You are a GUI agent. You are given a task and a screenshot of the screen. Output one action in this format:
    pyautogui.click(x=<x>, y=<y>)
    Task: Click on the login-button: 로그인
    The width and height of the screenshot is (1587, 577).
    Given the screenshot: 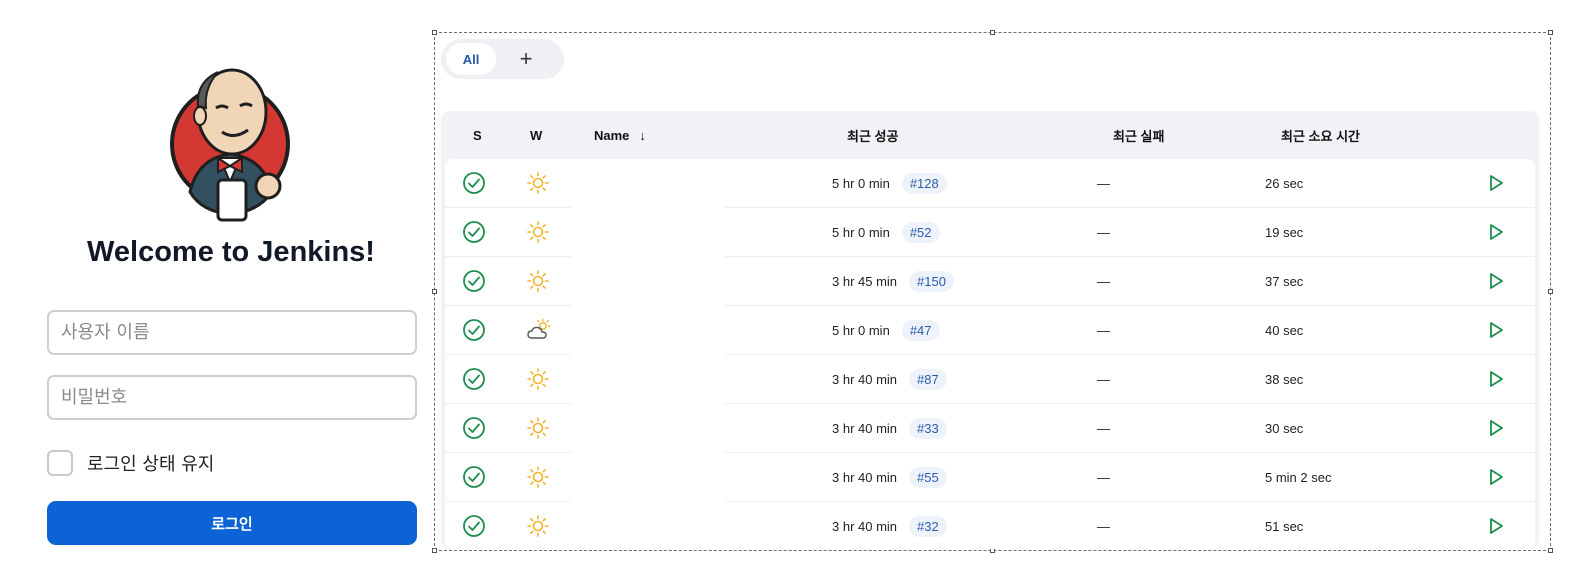 What is the action you would take?
    pyautogui.click(x=232, y=523)
    